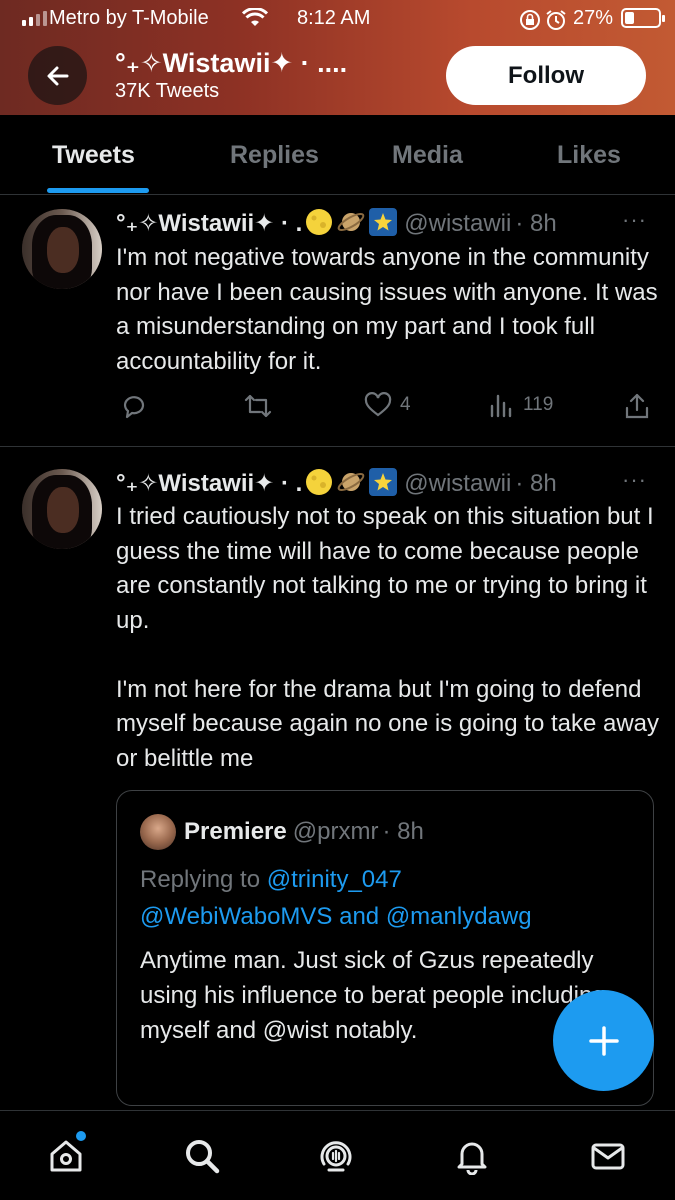 Image resolution: width=675 pixels, height=1200 pixels. Describe the element at coordinates (235, 831) in the screenshot. I see `quoted-author-name: Premiere` at that location.